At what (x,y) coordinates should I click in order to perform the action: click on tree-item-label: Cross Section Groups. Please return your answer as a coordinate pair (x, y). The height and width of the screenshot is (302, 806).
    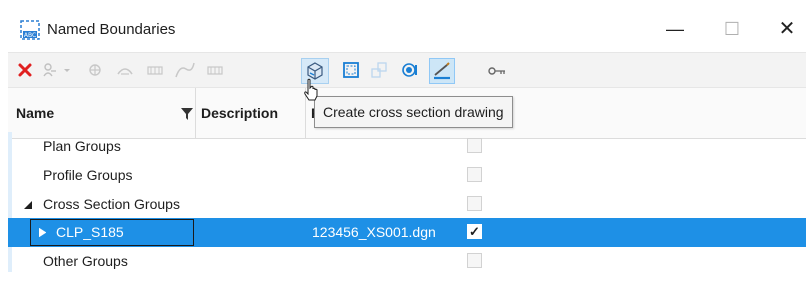
    Looking at the image, I should click on (111, 204).